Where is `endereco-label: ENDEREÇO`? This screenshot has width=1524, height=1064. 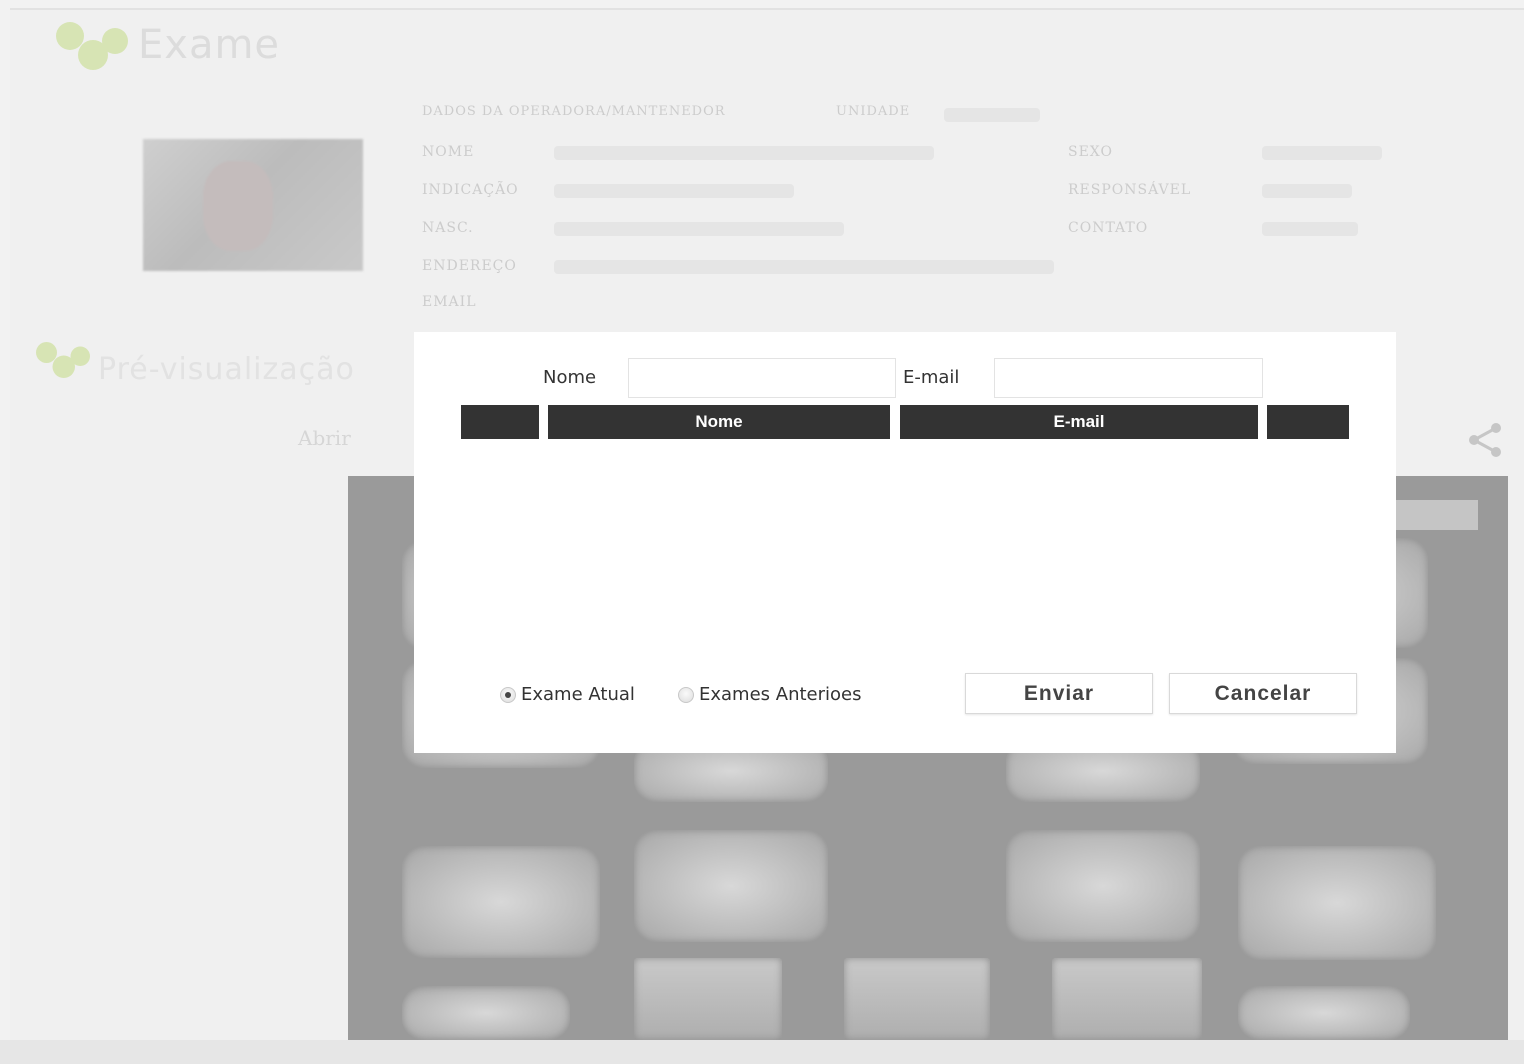
endereco-label: ENDEREÇO is located at coordinates (469, 266).